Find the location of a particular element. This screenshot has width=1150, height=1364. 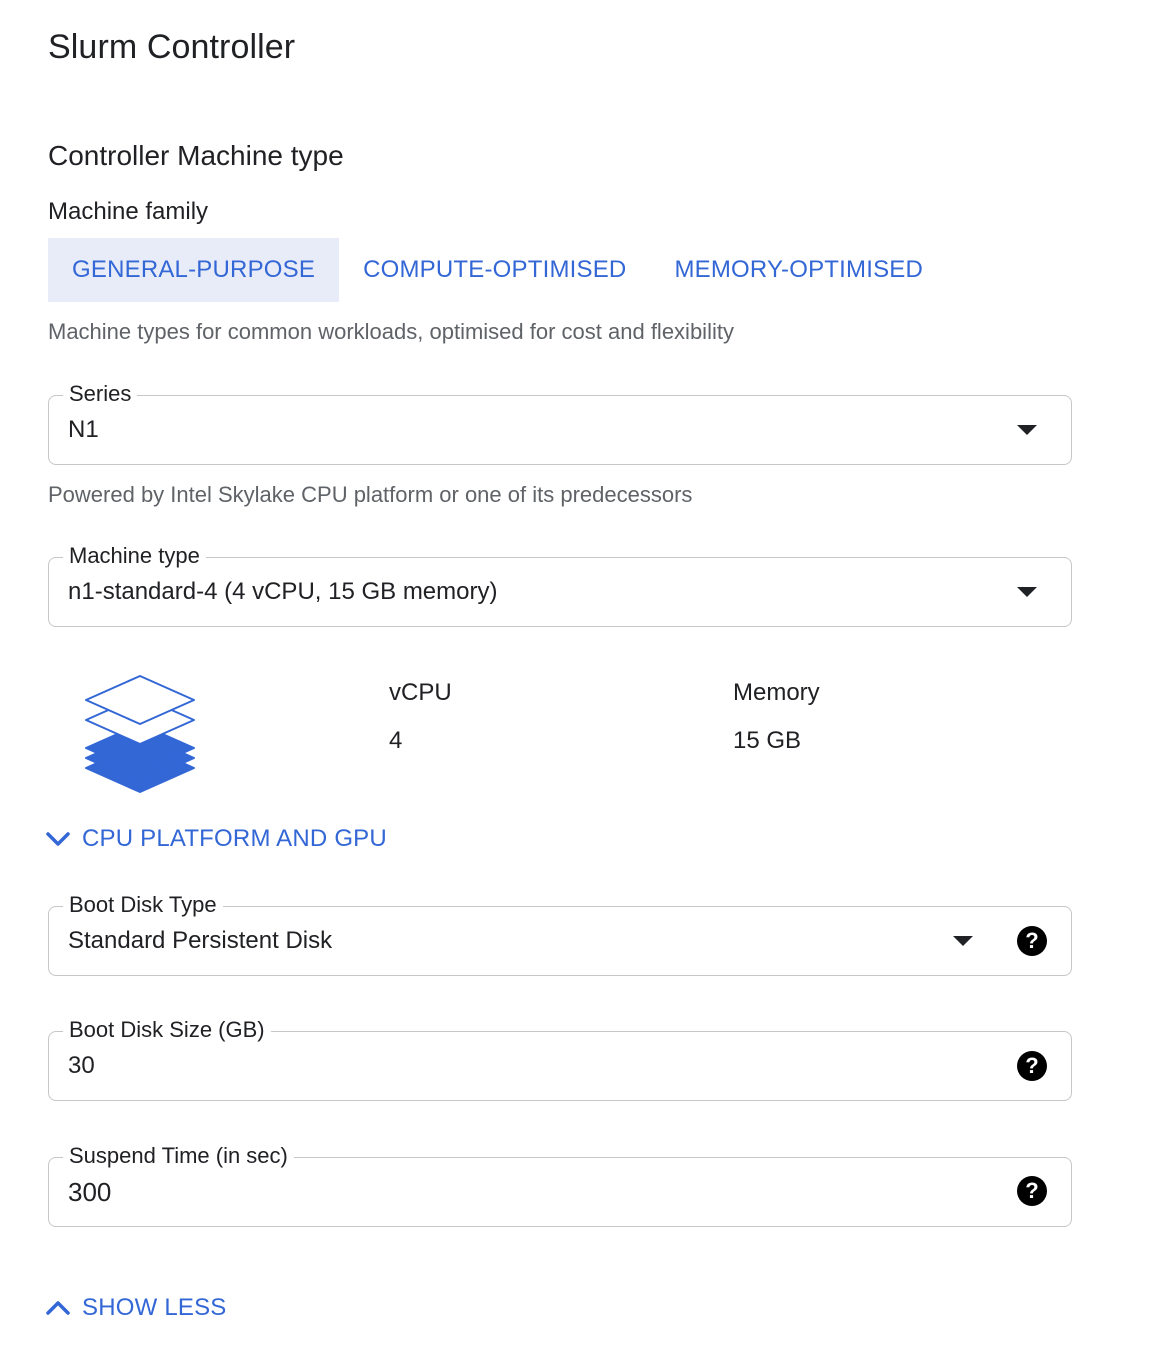

machine-type-value: n1-standard-4 (4 vCPU, 15 GB memory) is located at coordinates (283, 591).